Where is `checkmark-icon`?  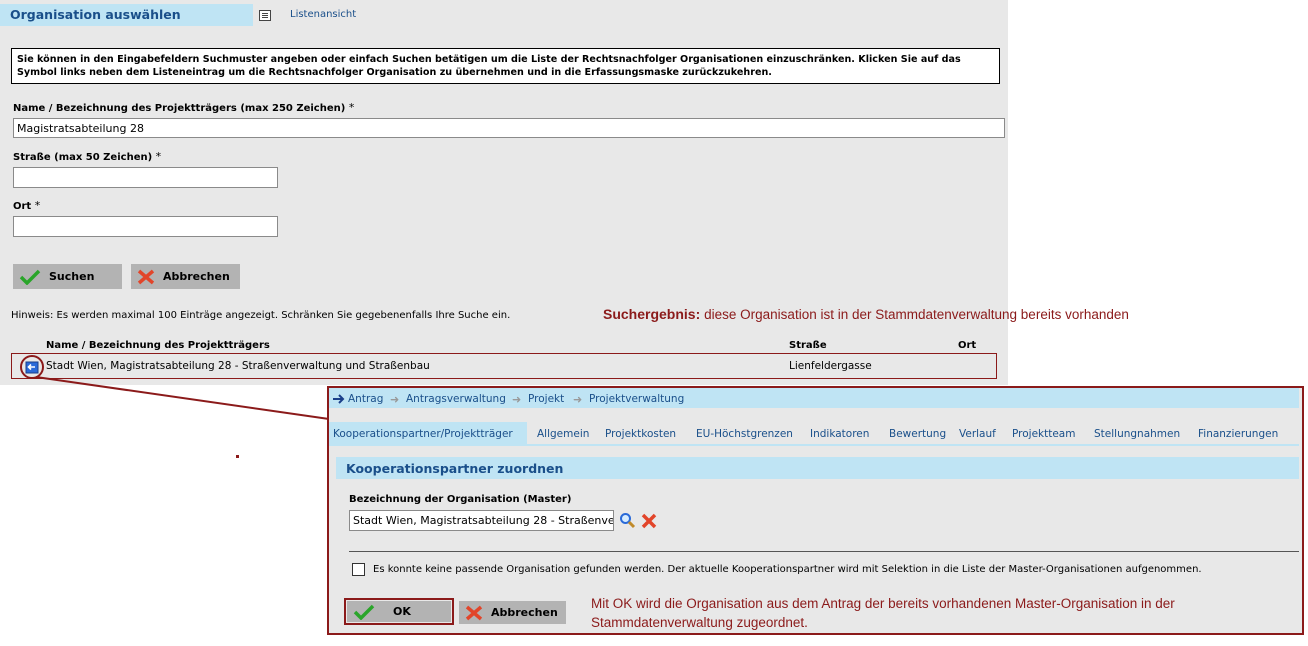
checkmark-icon is located at coordinates (364, 612).